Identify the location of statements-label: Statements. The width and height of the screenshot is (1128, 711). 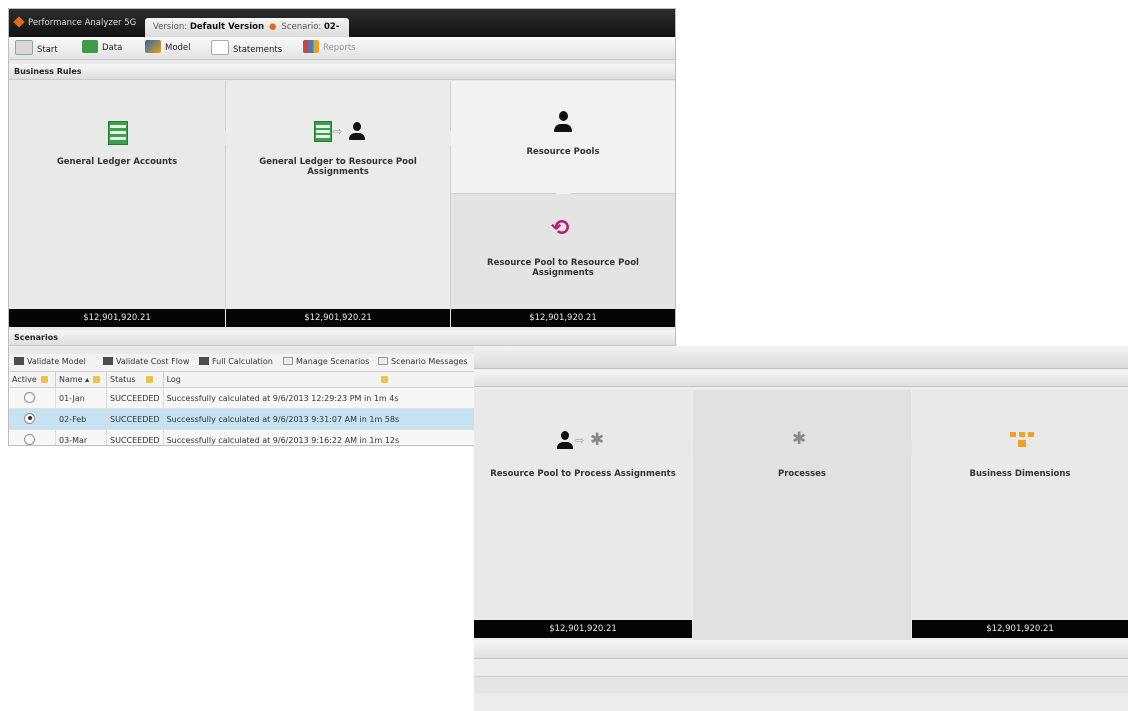
(258, 50).